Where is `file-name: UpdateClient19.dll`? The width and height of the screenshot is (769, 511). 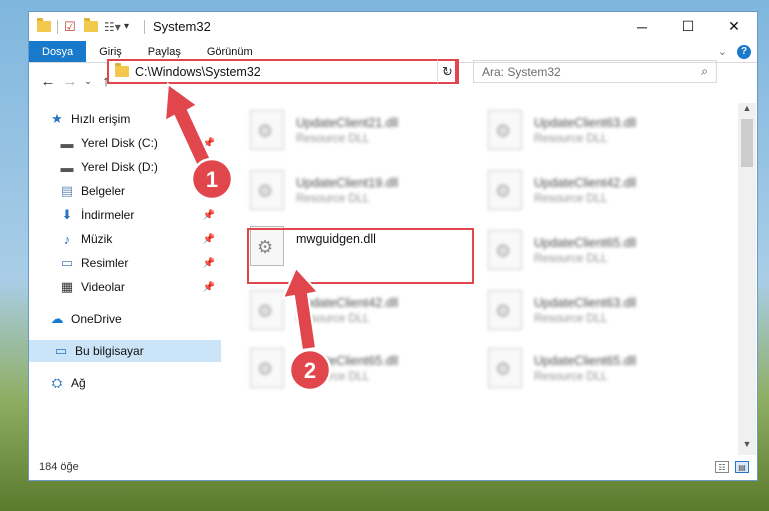
file-name: UpdateClient19.dll is located at coordinates (347, 183).